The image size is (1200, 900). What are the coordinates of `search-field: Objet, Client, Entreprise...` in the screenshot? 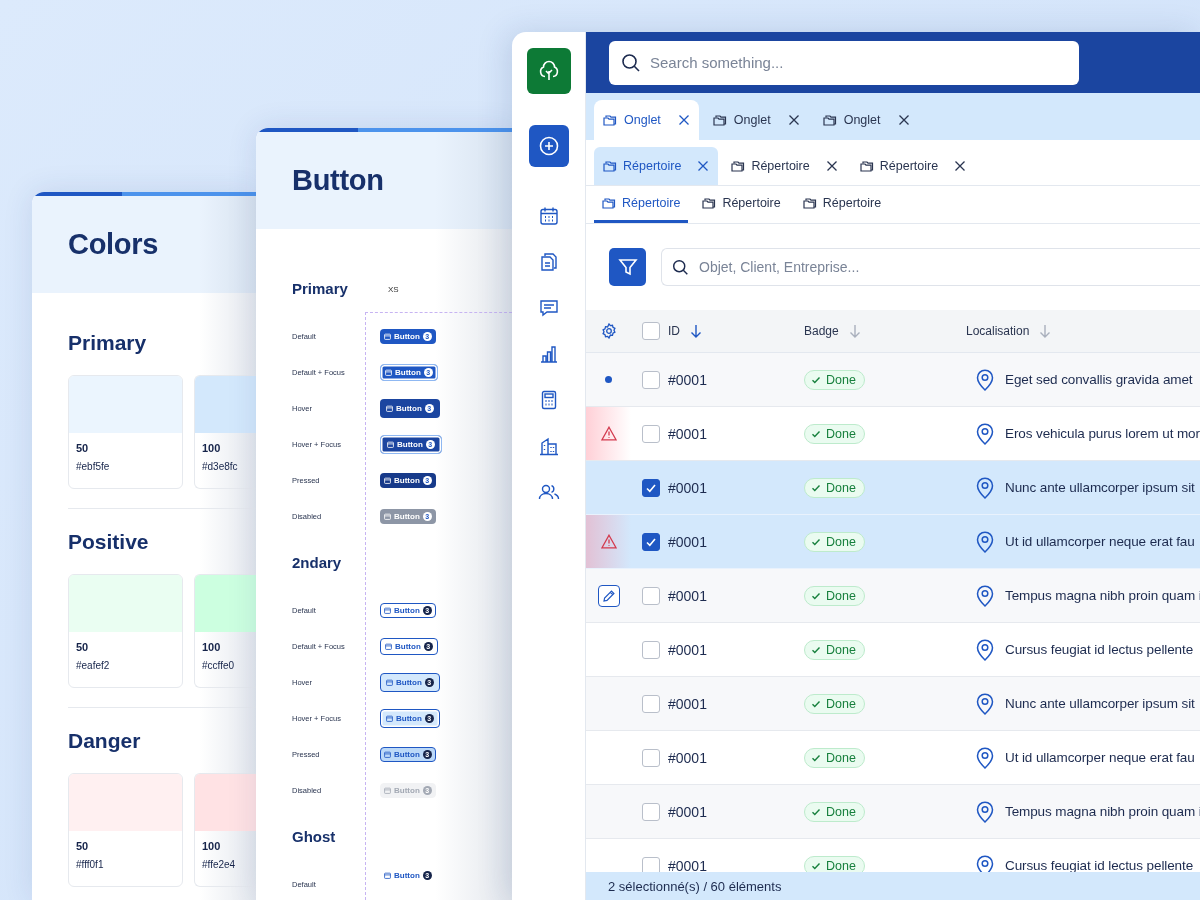 It's located at (930, 267).